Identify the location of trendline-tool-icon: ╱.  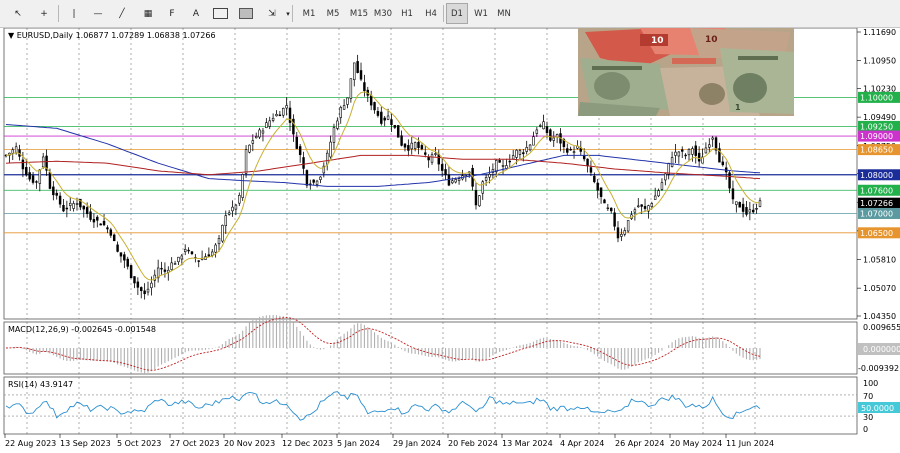
(122, 13).